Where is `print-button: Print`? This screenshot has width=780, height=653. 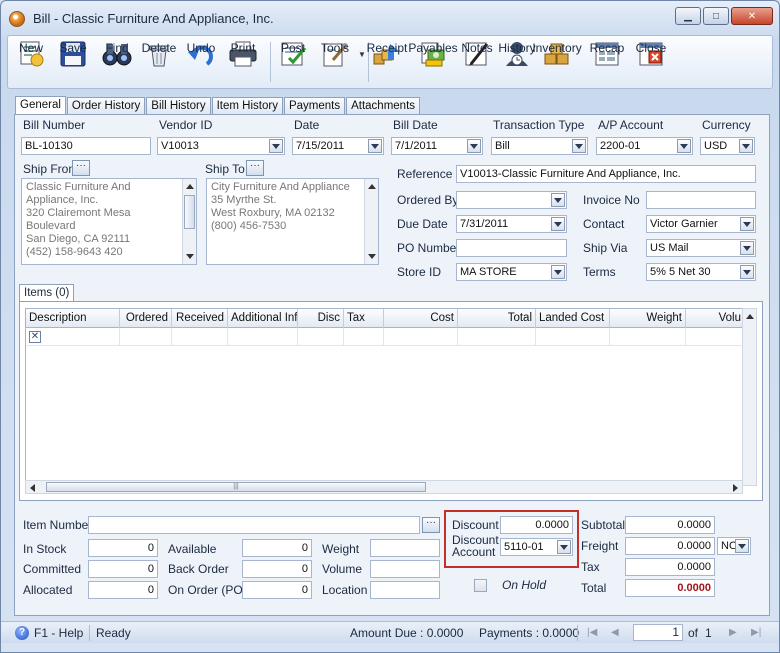 print-button: Print is located at coordinates (243, 63).